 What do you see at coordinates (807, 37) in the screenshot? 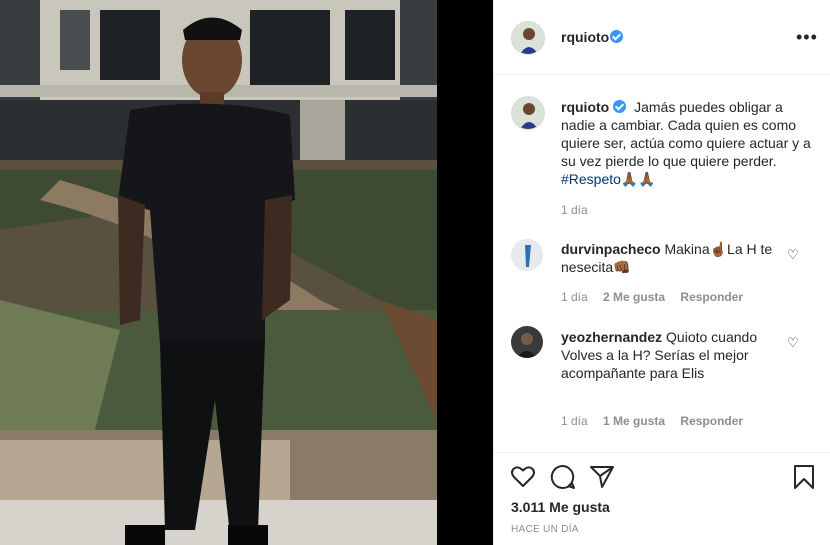
I see `more-options-icon: •••` at bounding box center [807, 37].